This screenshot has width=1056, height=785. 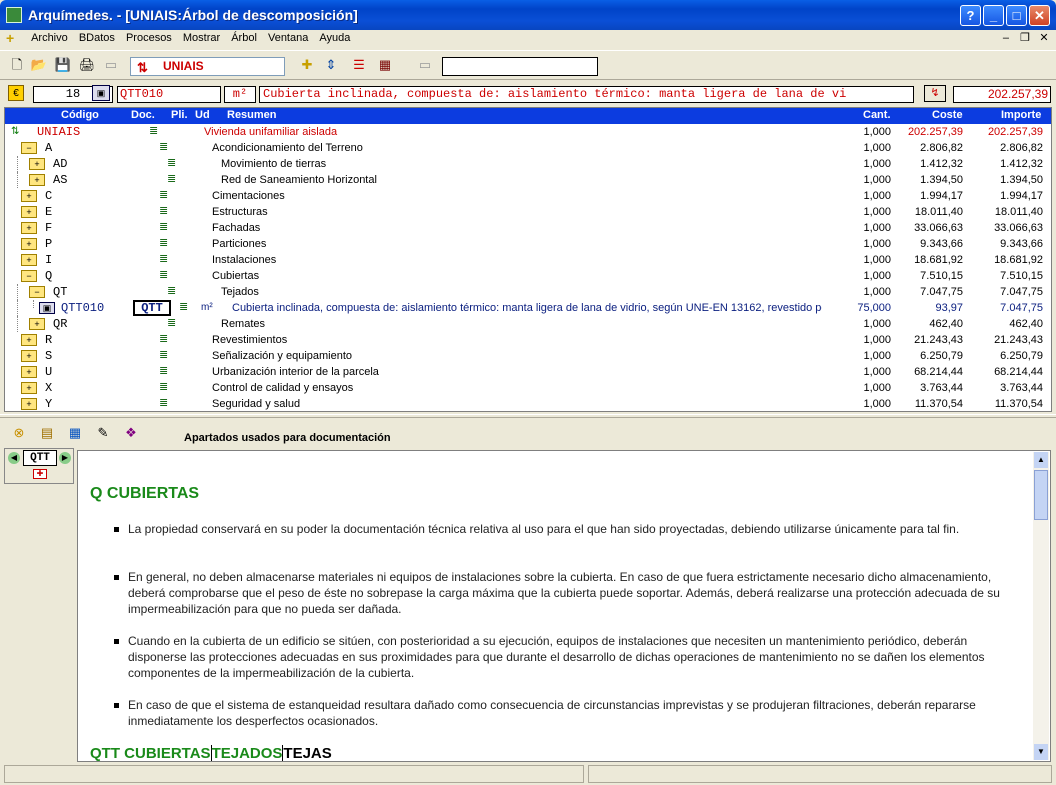 What do you see at coordinates (149, 38) in the screenshot?
I see `menu-procesos: Procesos` at bounding box center [149, 38].